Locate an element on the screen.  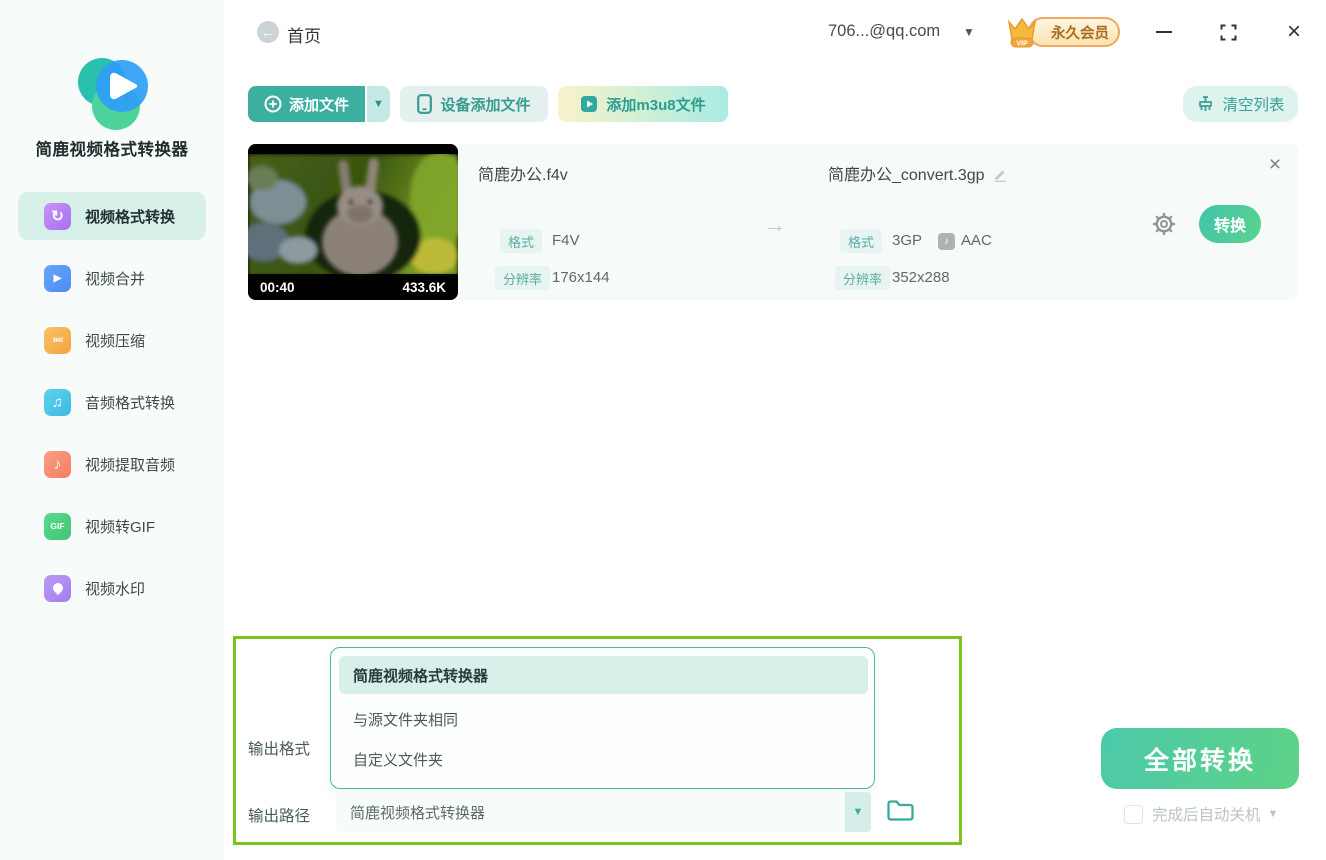
target-resolution-value: 352x288 is located at coordinates (921, 277).